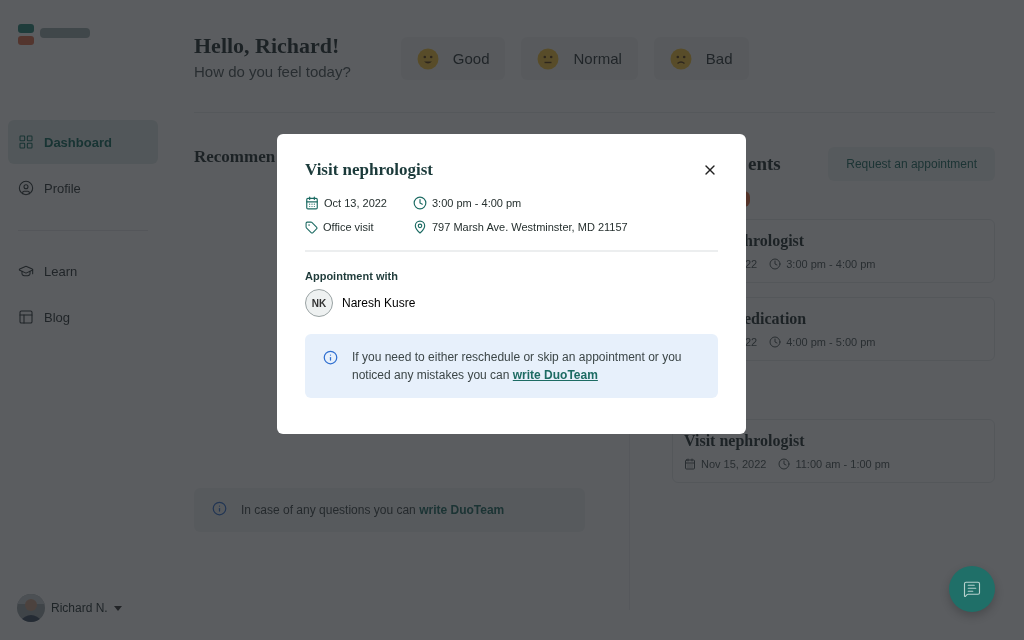 The height and width of the screenshot is (640, 1024). Describe the element at coordinates (369, 170) in the screenshot. I see `dialog-title: Visit nephrologist` at that location.